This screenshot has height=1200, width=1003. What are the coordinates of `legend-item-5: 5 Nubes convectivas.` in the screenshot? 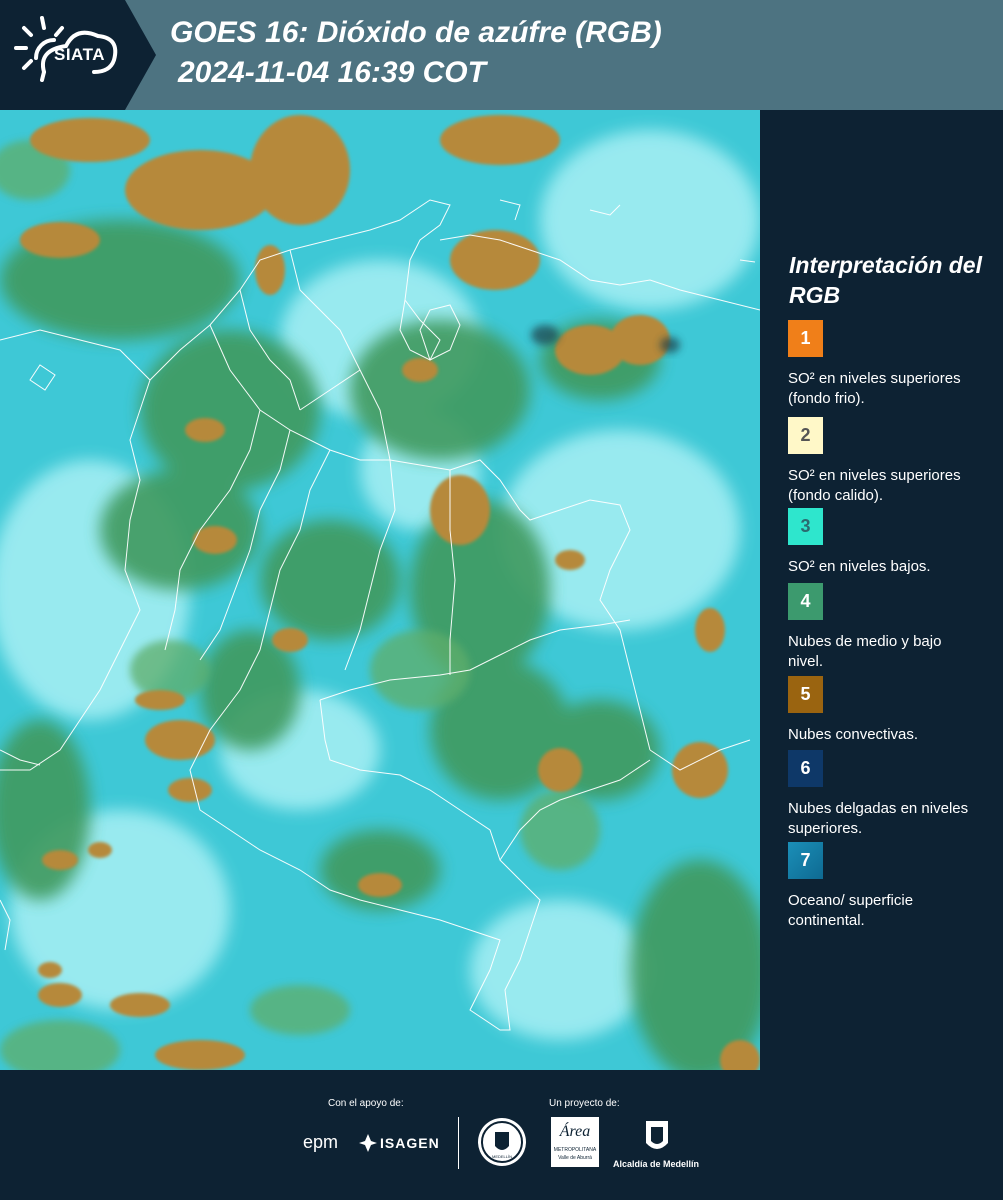 It's located at (888, 710).